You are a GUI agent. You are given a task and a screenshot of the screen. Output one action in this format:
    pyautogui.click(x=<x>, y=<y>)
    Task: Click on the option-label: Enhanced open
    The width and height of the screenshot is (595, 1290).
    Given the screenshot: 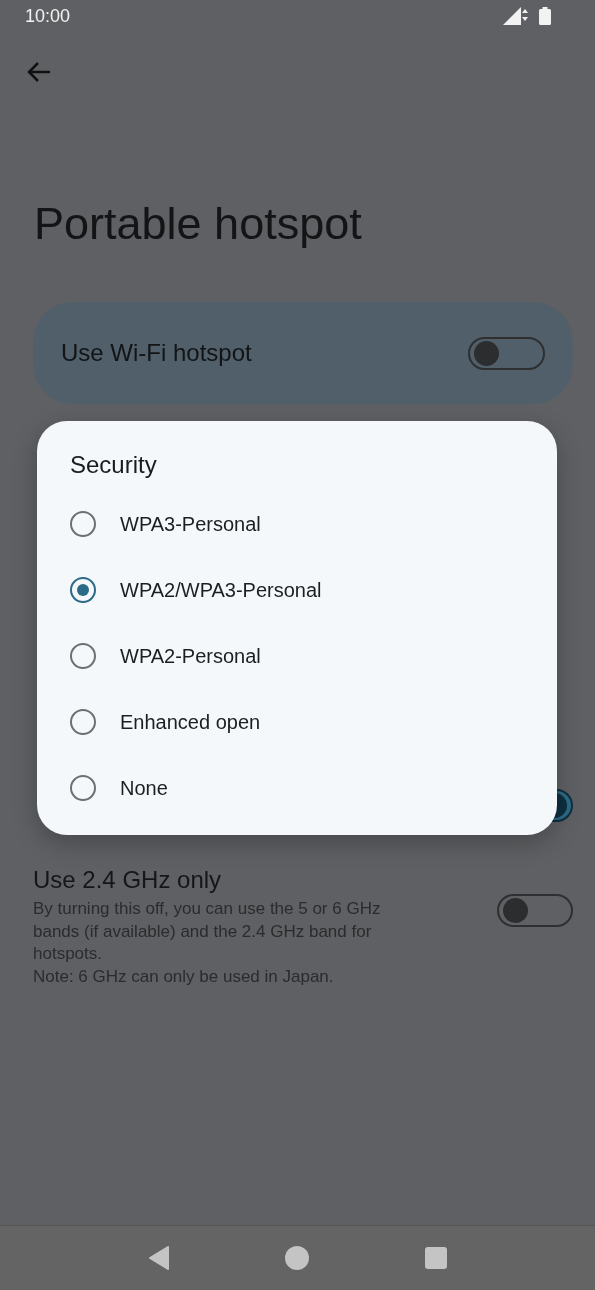 What is the action you would take?
    pyautogui.click(x=190, y=722)
    